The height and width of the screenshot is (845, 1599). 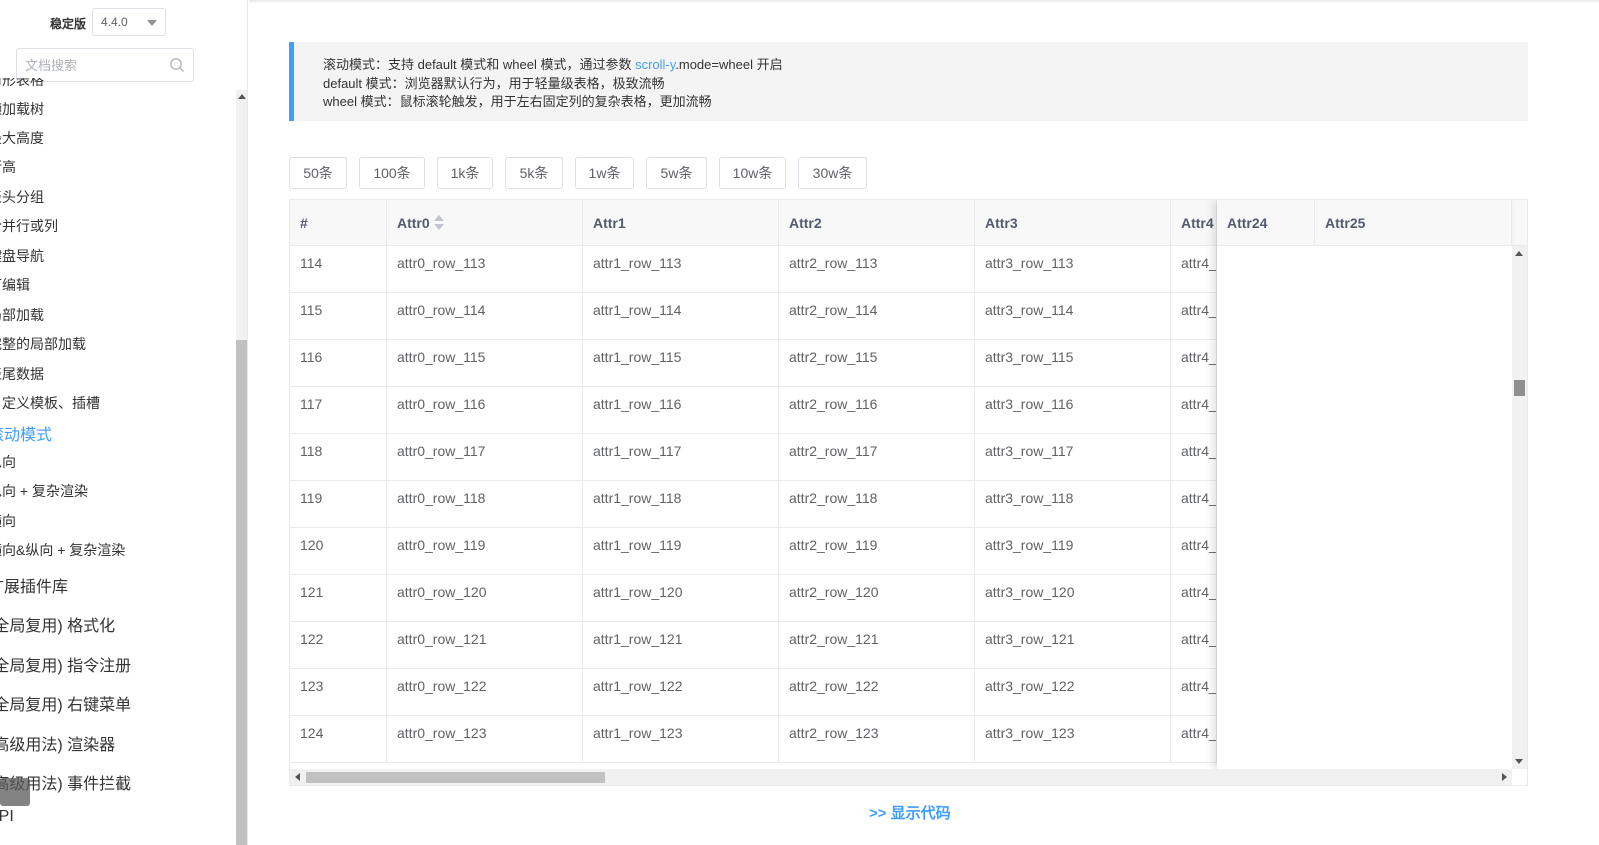 I want to click on table-cell: attr3_row_116, so click(x=1073, y=410).